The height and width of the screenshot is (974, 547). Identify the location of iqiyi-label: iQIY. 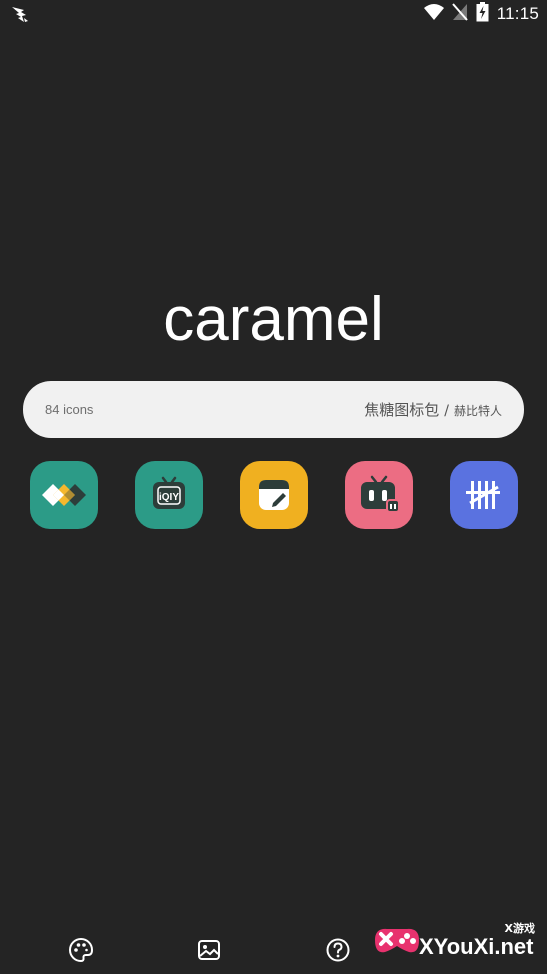
(169, 497).